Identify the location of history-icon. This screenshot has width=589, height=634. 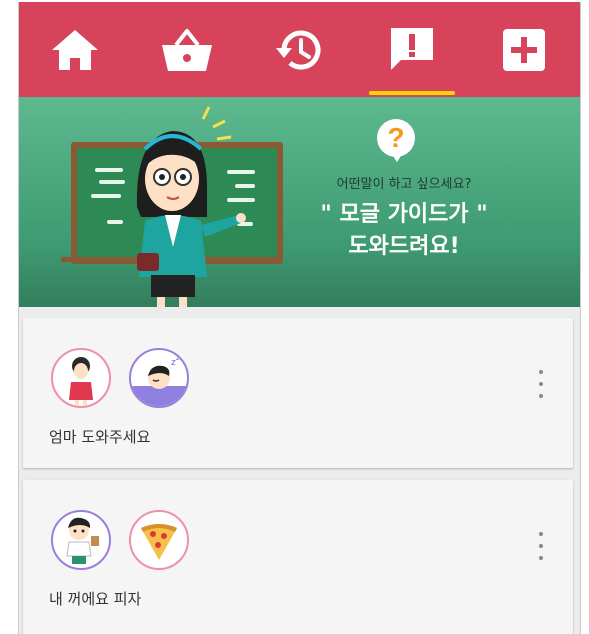
(298, 49).